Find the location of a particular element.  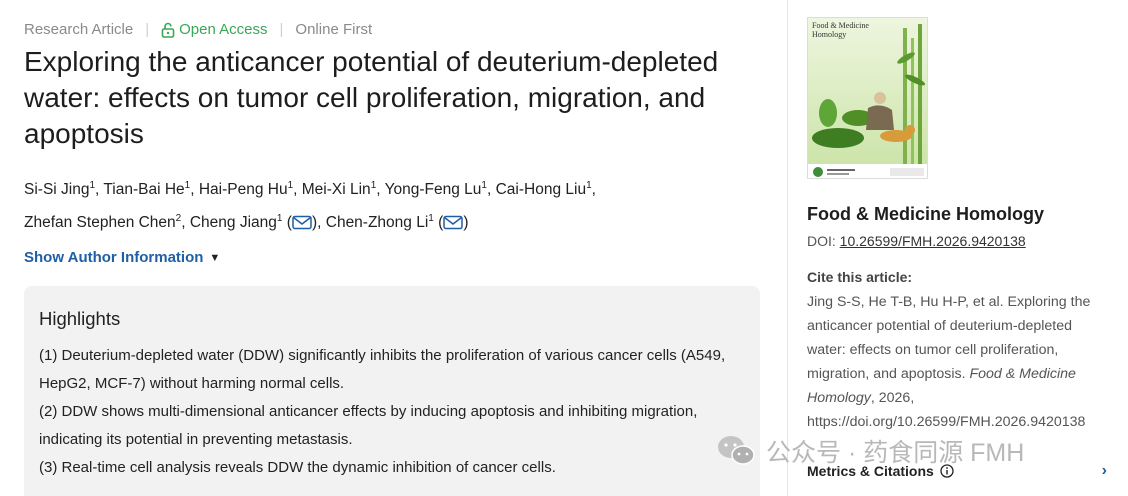

show-author-info-label: Show Author Information is located at coordinates (114, 257).